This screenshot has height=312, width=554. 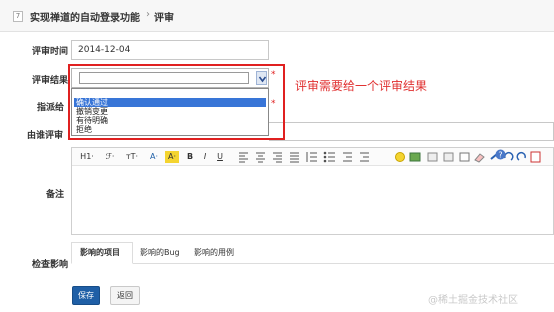 What do you see at coordinates (170, 50) in the screenshot?
I see `review-date-input: 2014-12-04` at bounding box center [170, 50].